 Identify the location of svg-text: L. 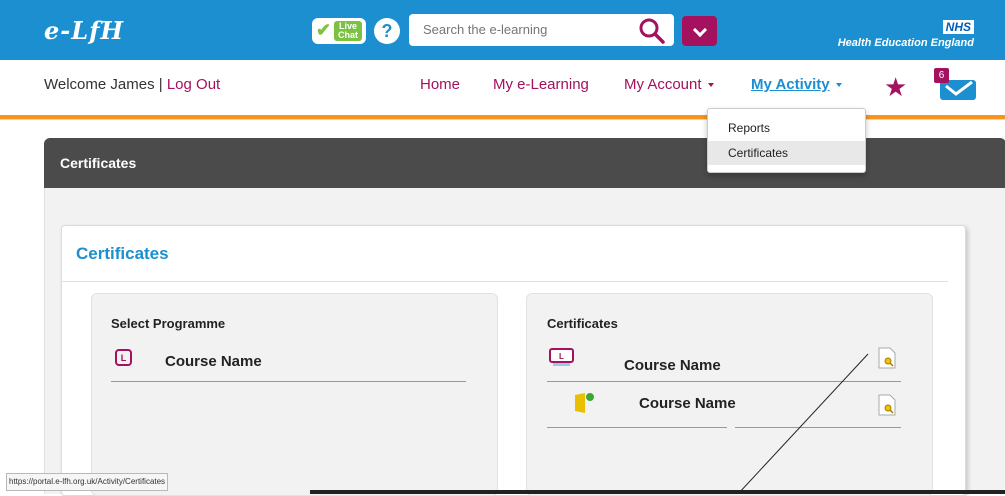
(561, 356).